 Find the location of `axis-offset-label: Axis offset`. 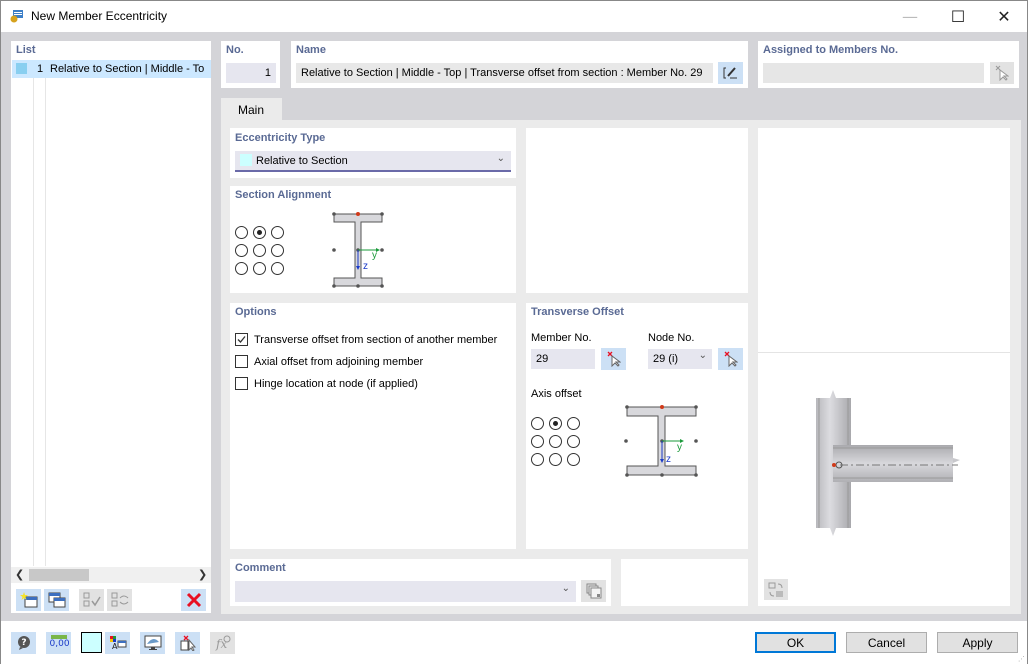

axis-offset-label: Axis offset is located at coordinates (556, 394).